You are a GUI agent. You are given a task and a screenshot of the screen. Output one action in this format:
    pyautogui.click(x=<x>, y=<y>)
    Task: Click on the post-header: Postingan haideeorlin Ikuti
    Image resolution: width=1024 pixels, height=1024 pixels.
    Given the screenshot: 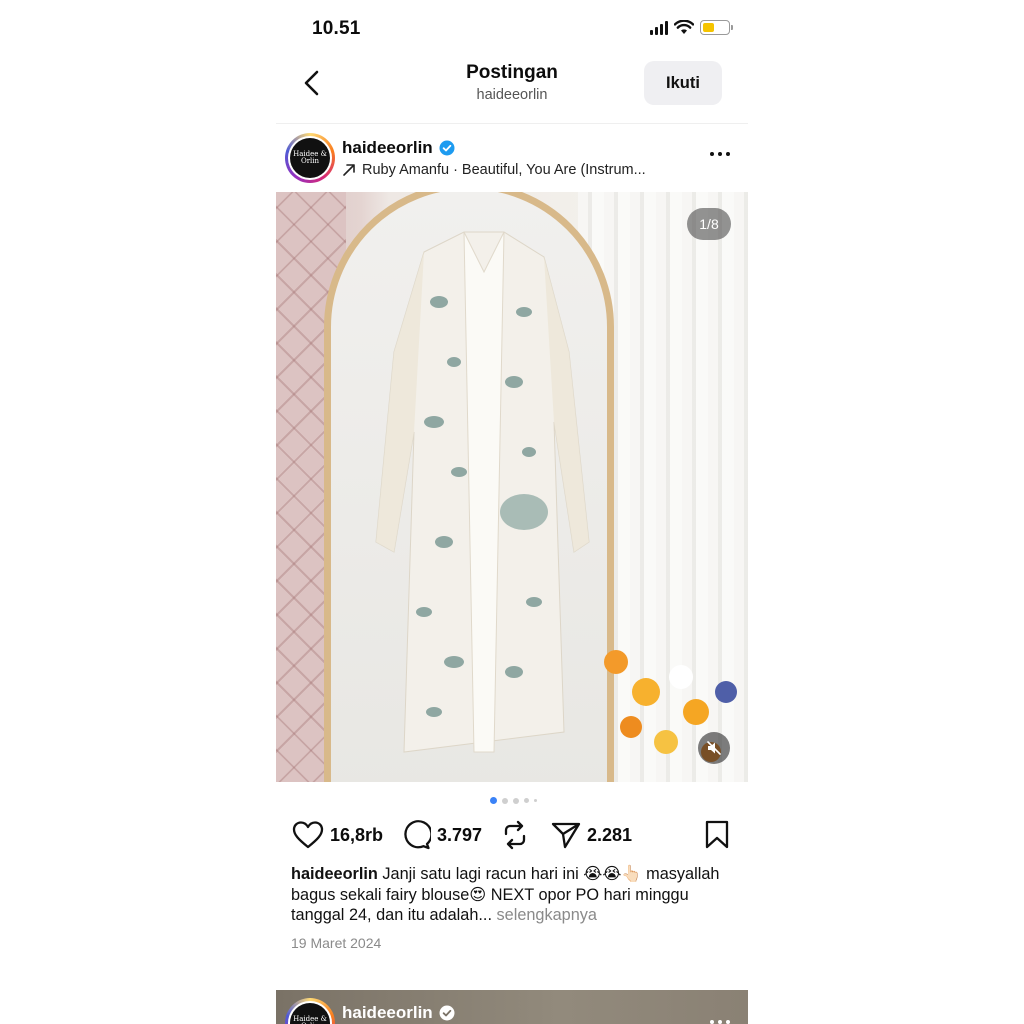 What is the action you would take?
    pyautogui.click(x=512, y=90)
    